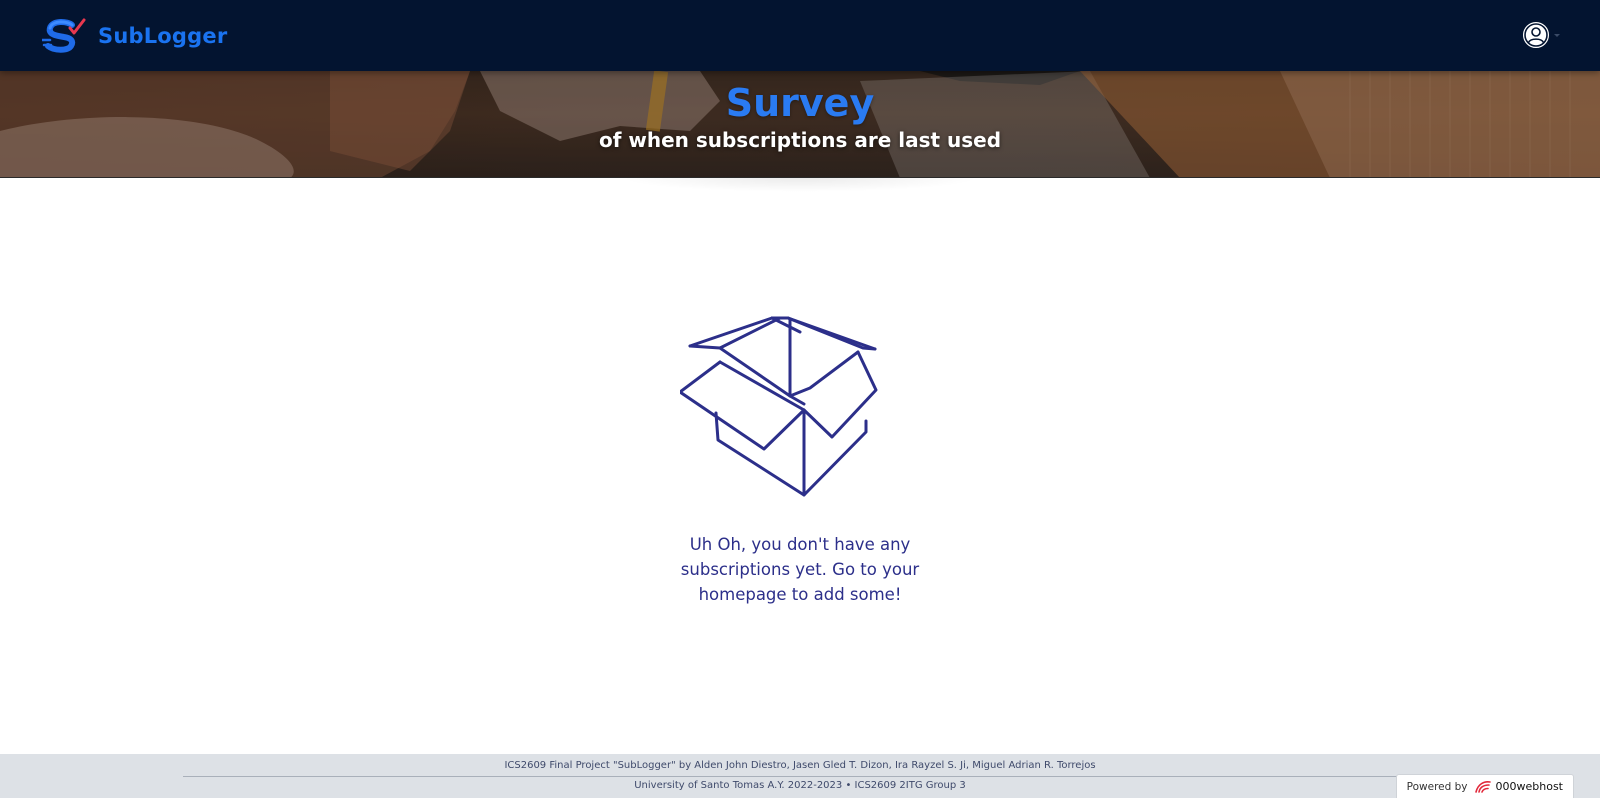 Image resolution: width=1600 pixels, height=798 pixels. Describe the element at coordinates (1557, 35) in the screenshot. I see `chevron-down-icon` at that location.